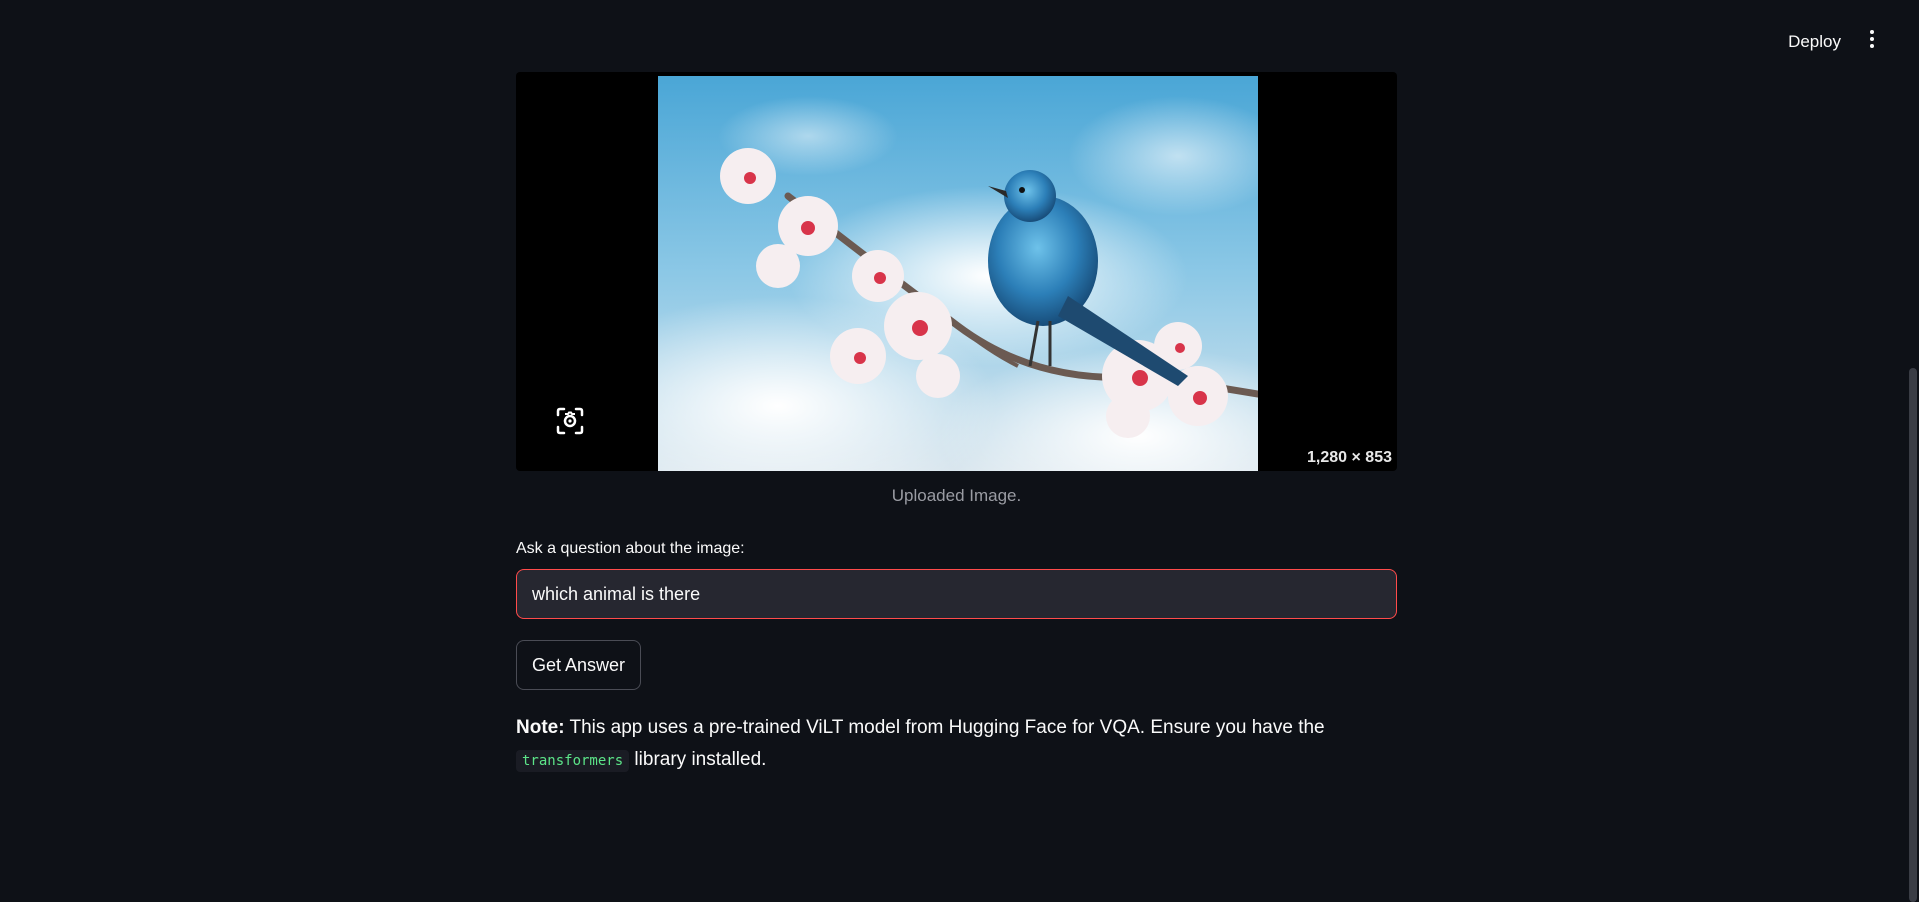  I want to click on uploaded-image, so click(958, 273).